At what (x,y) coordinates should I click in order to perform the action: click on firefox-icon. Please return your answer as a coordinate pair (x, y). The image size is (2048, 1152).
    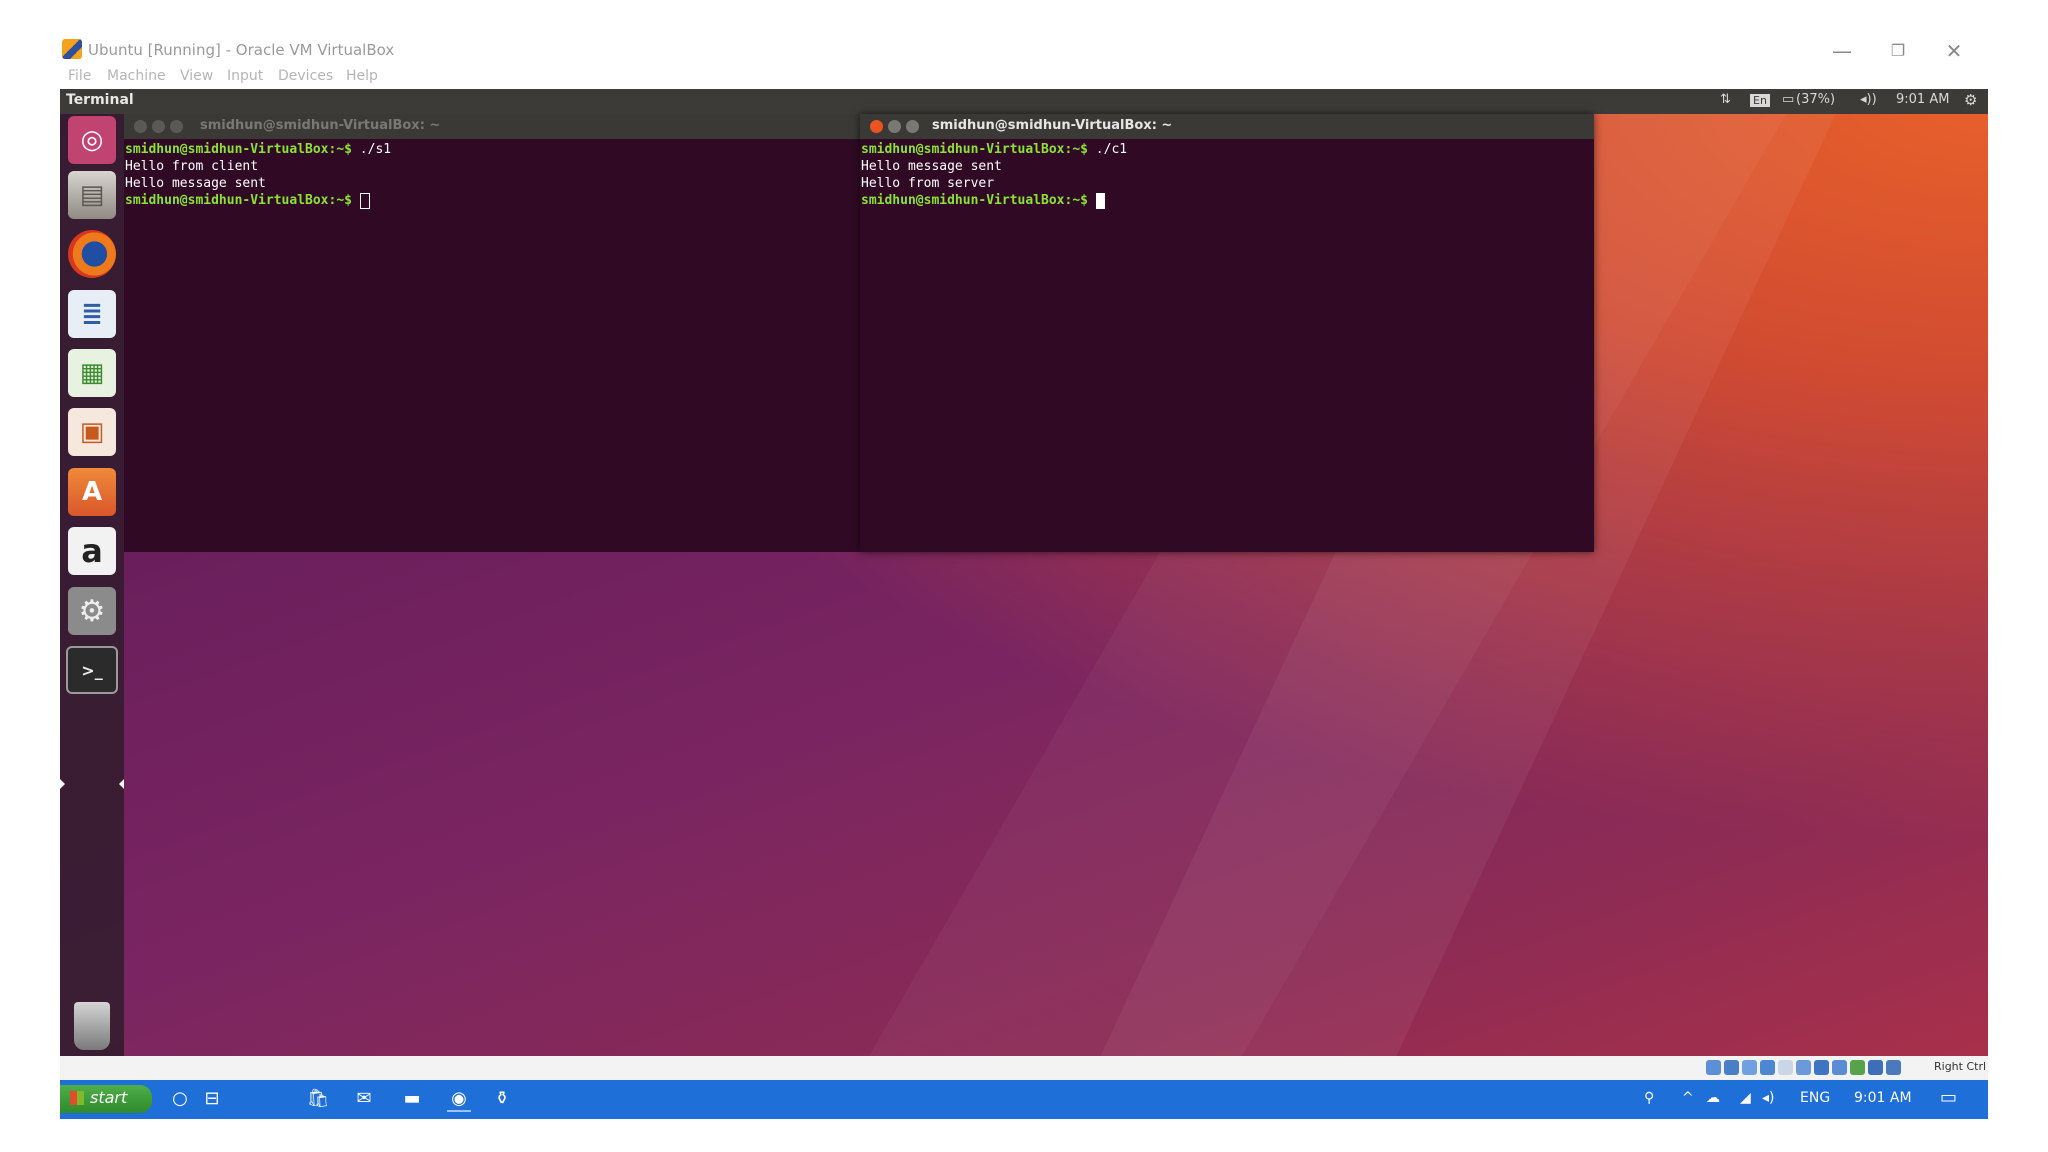
    Looking at the image, I should click on (92, 254).